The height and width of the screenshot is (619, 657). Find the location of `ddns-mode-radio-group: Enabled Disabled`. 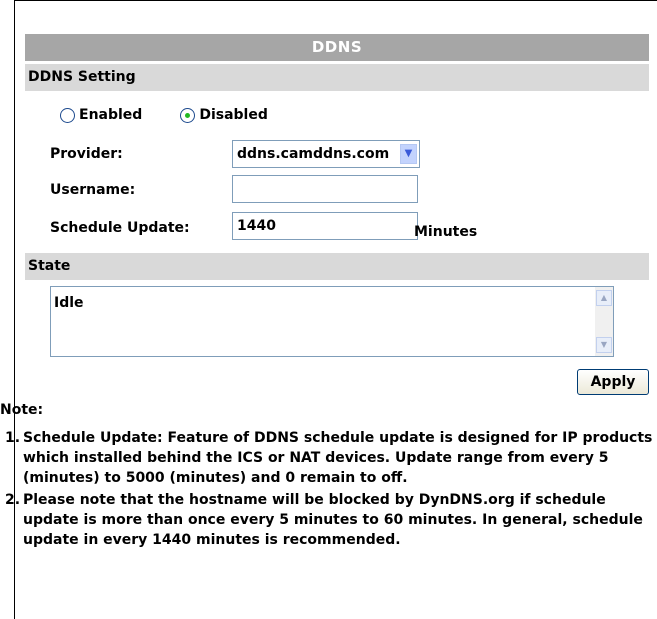

ddns-mode-radio-group: Enabled Disabled is located at coordinates (164, 115).